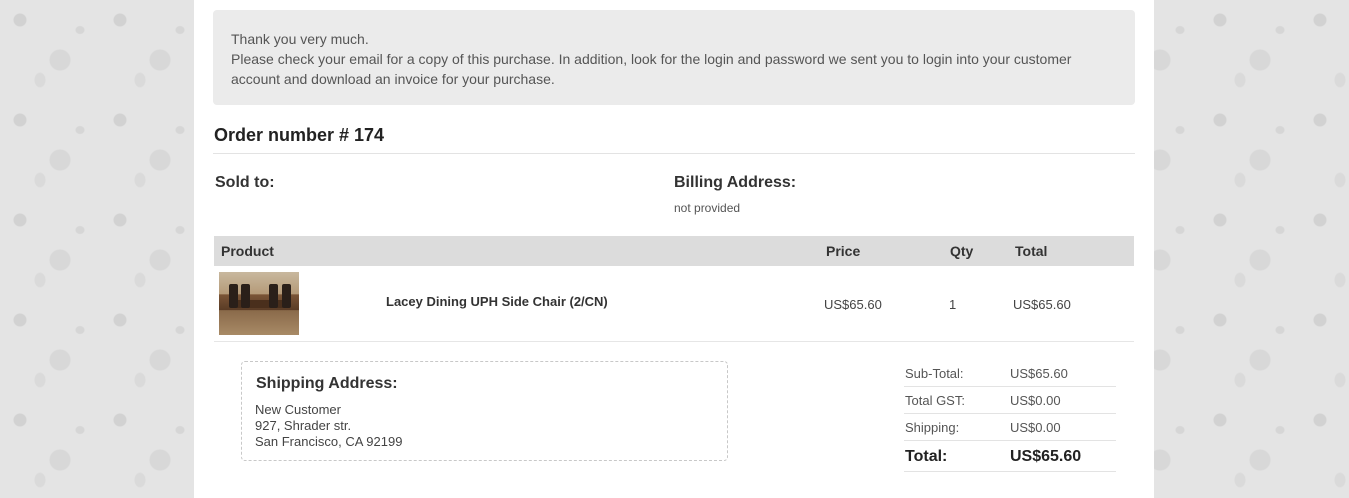  Describe the element at coordinates (497, 301) in the screenshot. I see `product-name: Lacey Dining UPH Side Chair (2/CN)` at that location.